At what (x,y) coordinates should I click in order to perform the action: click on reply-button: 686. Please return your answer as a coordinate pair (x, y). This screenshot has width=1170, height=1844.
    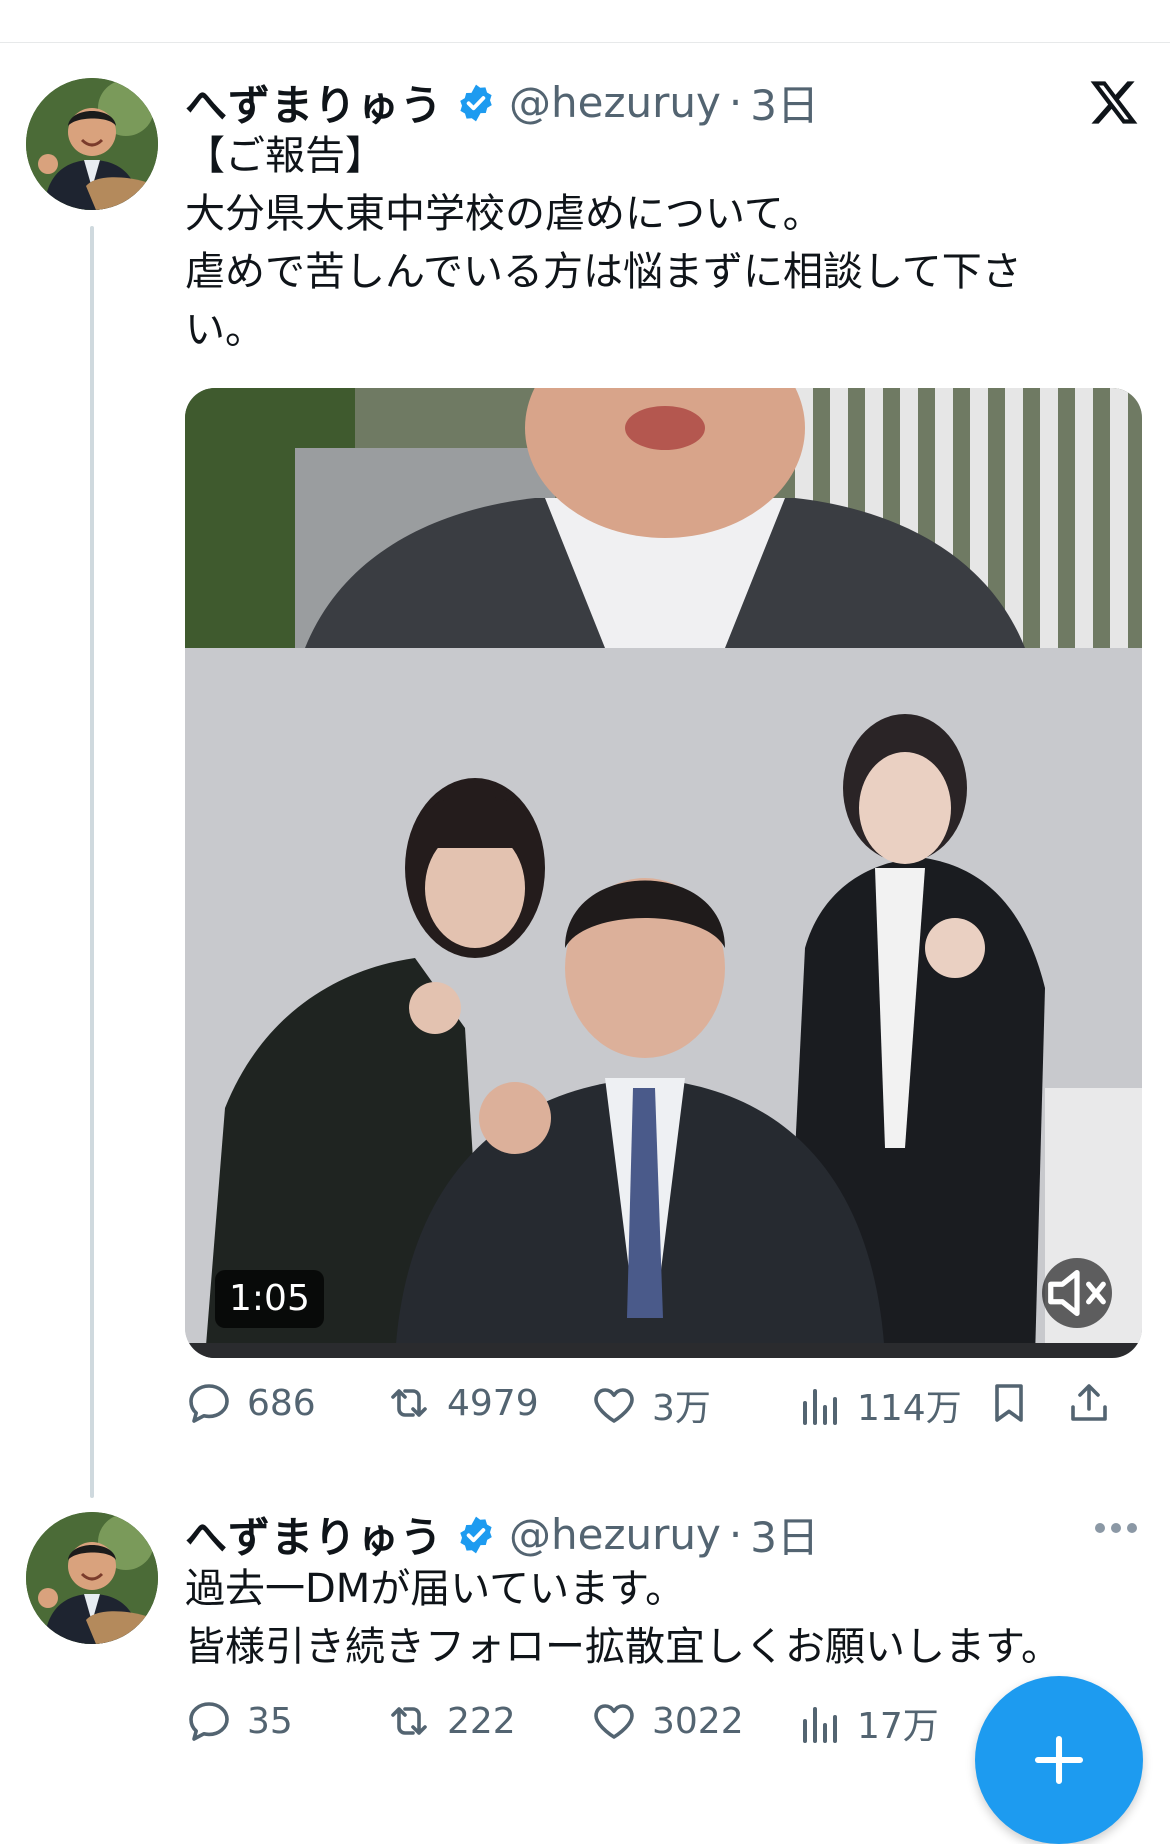
    Looking at the image, I should click on (250, 1403).